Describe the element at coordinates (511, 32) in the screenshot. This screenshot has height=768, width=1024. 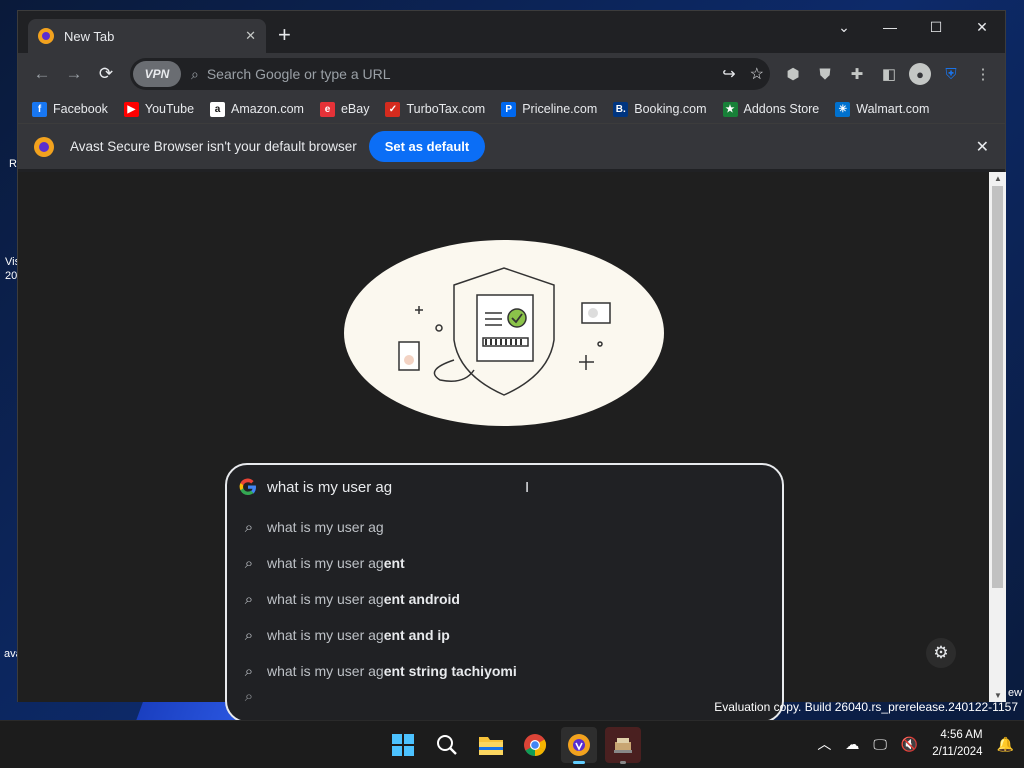
I see `tab-strip: New Tab ✕ + ⌄ — ☐ ✕` at that location.